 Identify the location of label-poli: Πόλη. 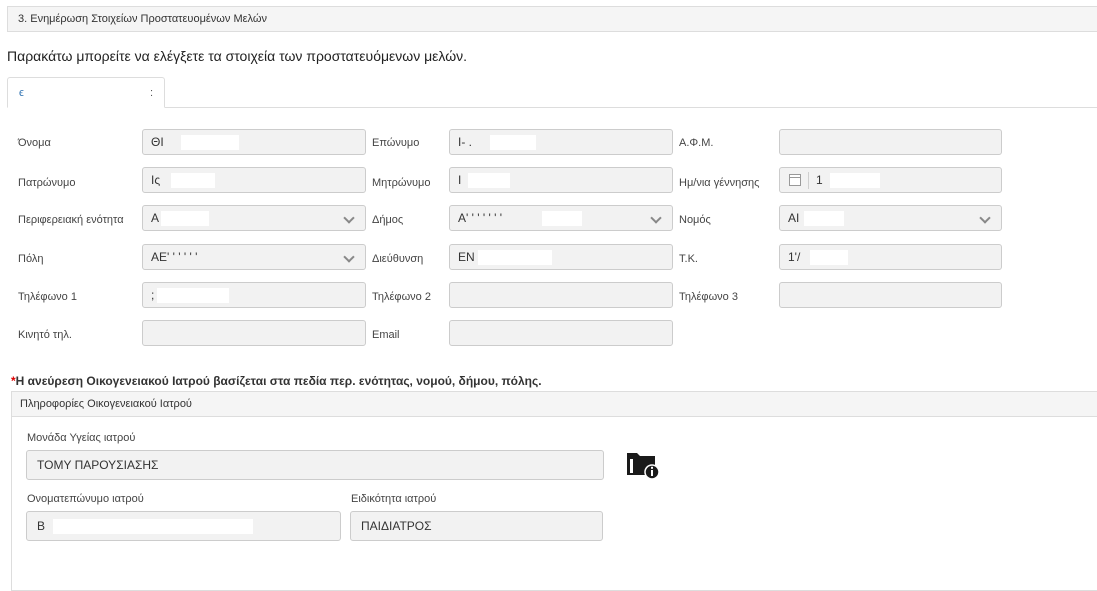
(31, 259).